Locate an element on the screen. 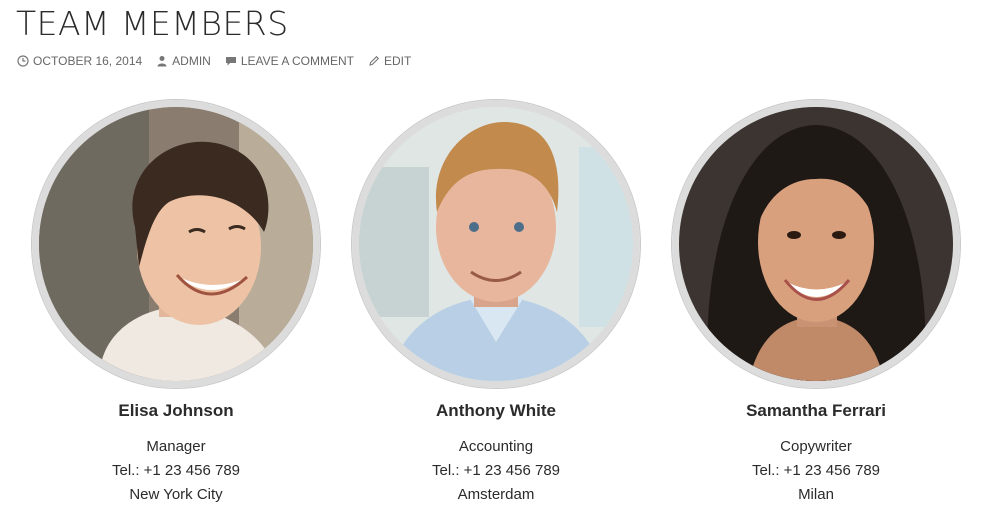  edit-post-link: EDIT is located at coordinates (397, 61).